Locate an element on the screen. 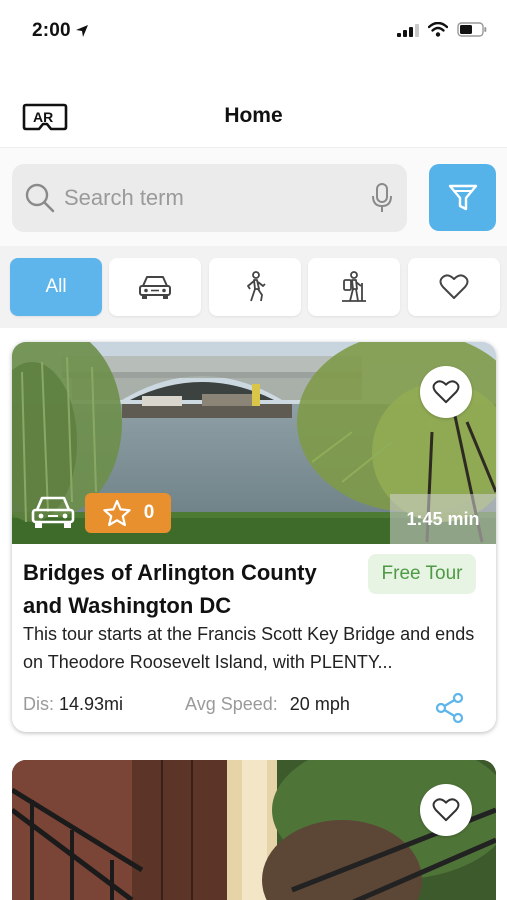 The height and width of the screenshot is (900, 507). travel-mode-badge is located at coordinates (53, 514).